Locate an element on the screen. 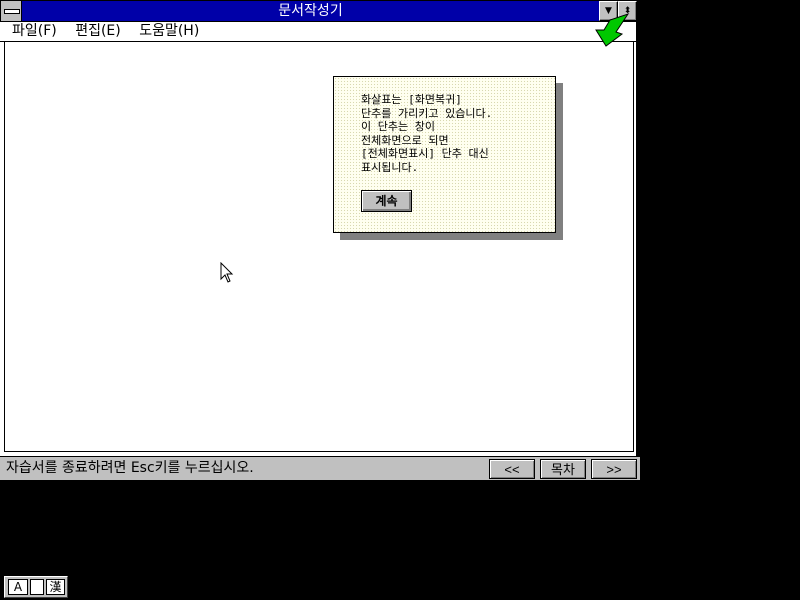 The width and height of the screenshot is (800, 600). menu-item-help: 도움말(H) is located at coordinates (169, 31).